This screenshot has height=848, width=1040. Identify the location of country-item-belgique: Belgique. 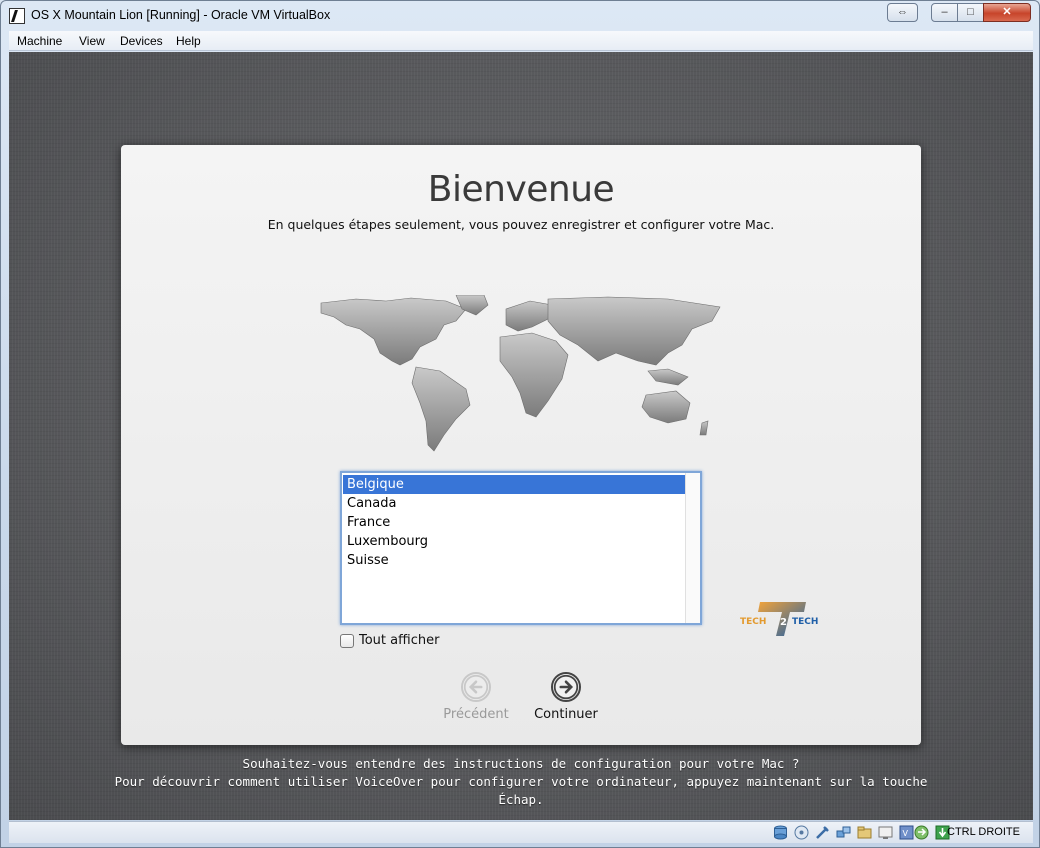
(515, 484).